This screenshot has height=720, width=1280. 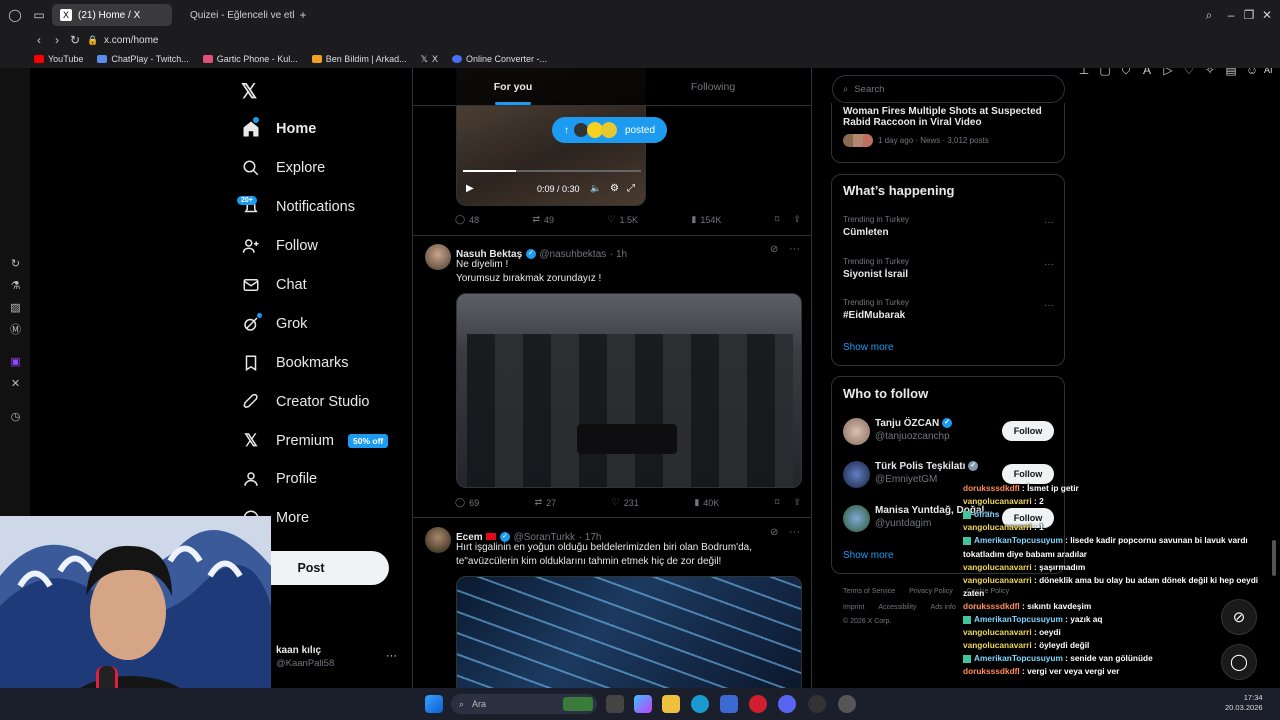 I want to click on search-input: ⌕ Search, so click(x=948, y=89).